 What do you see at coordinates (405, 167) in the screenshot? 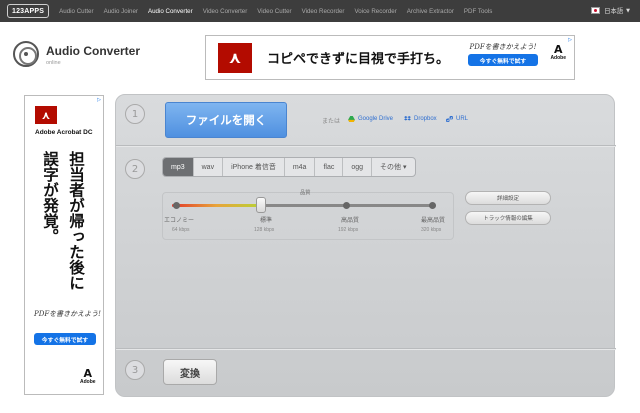
I see `chevron-down-icon: ▾` at bounding box center [405, 167].